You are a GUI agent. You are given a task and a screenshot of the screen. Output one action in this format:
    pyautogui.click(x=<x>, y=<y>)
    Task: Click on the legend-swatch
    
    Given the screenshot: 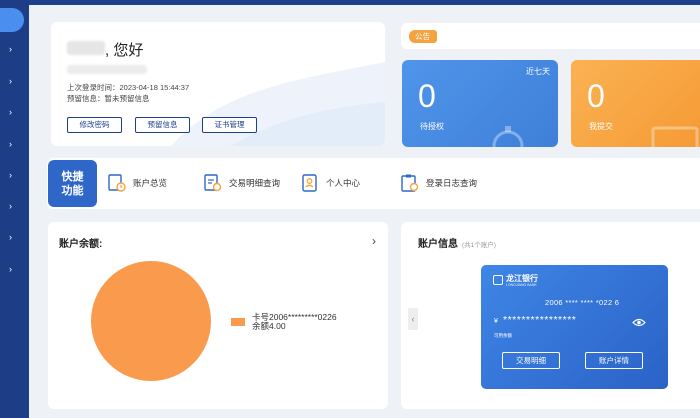 What is the action you would take?
    pyautogui.click(x=238, y=322)
    